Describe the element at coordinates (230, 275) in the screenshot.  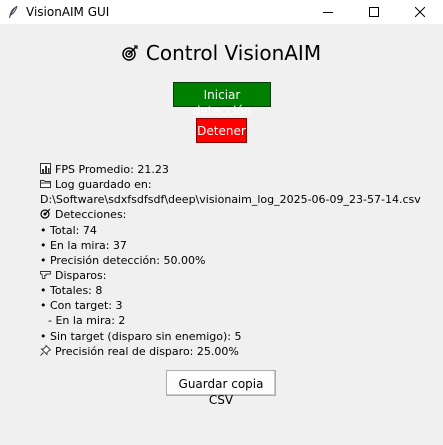
I see `shots-header-line: Disparos:` at that location.